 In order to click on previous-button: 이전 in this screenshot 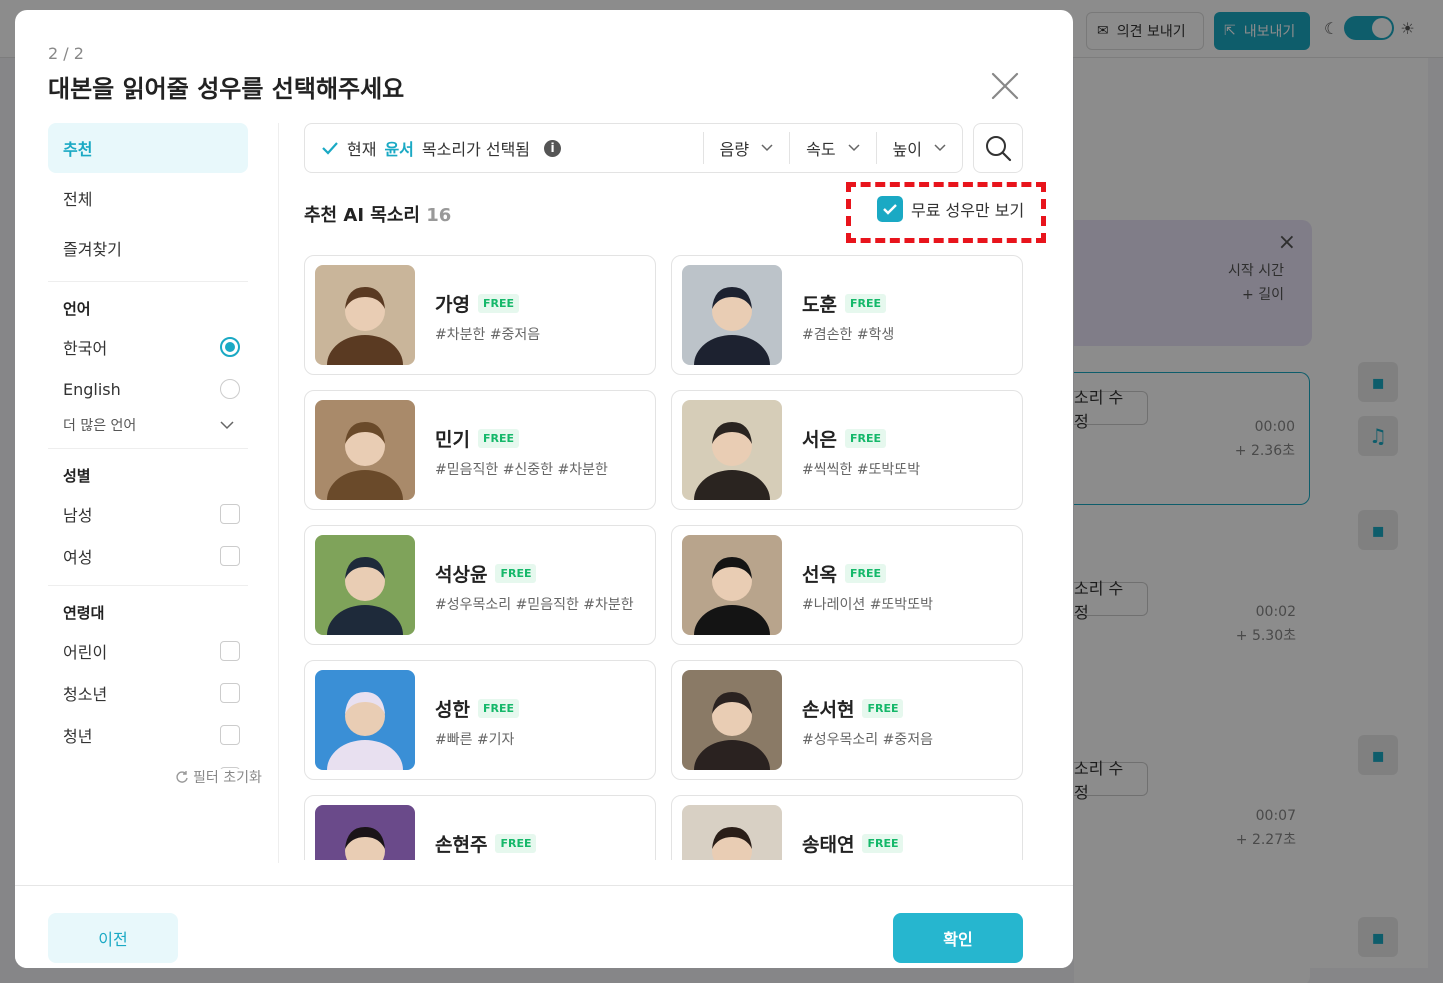, I will do `click(113, 938)`.